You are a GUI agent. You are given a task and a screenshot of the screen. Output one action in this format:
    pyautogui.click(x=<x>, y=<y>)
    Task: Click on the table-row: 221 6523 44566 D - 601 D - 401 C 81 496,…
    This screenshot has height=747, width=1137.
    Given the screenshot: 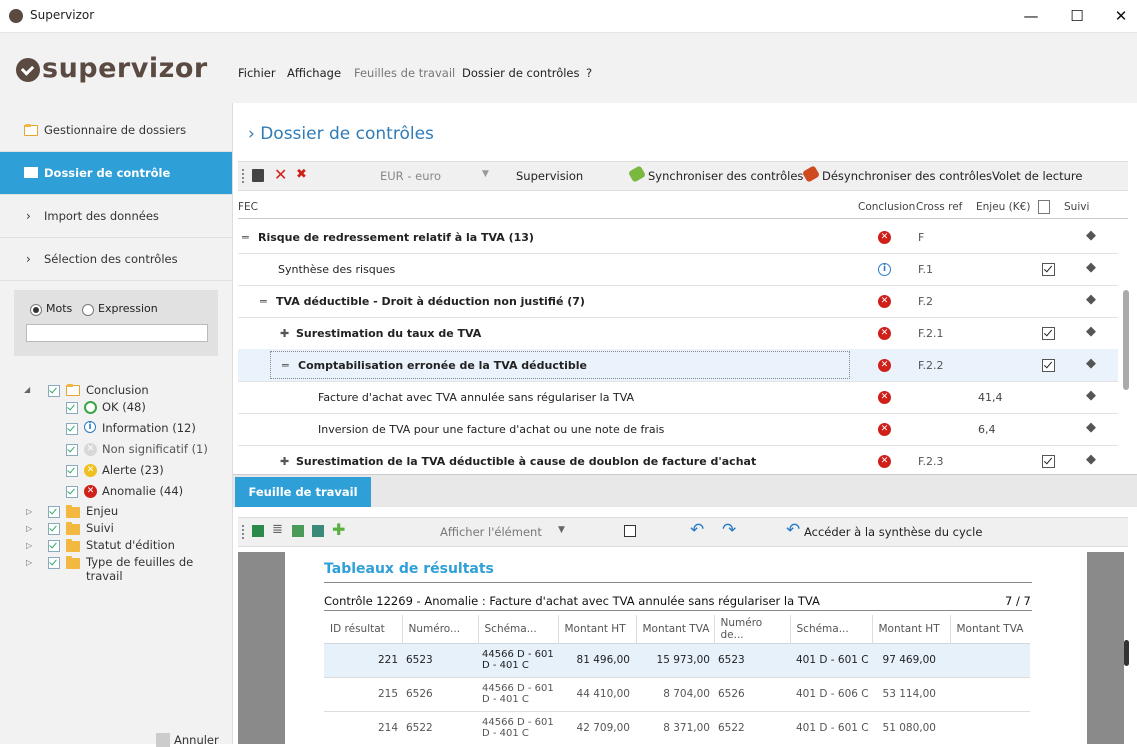 What is the action you would take?
    pyautogui.click(x=677, y=660)
    